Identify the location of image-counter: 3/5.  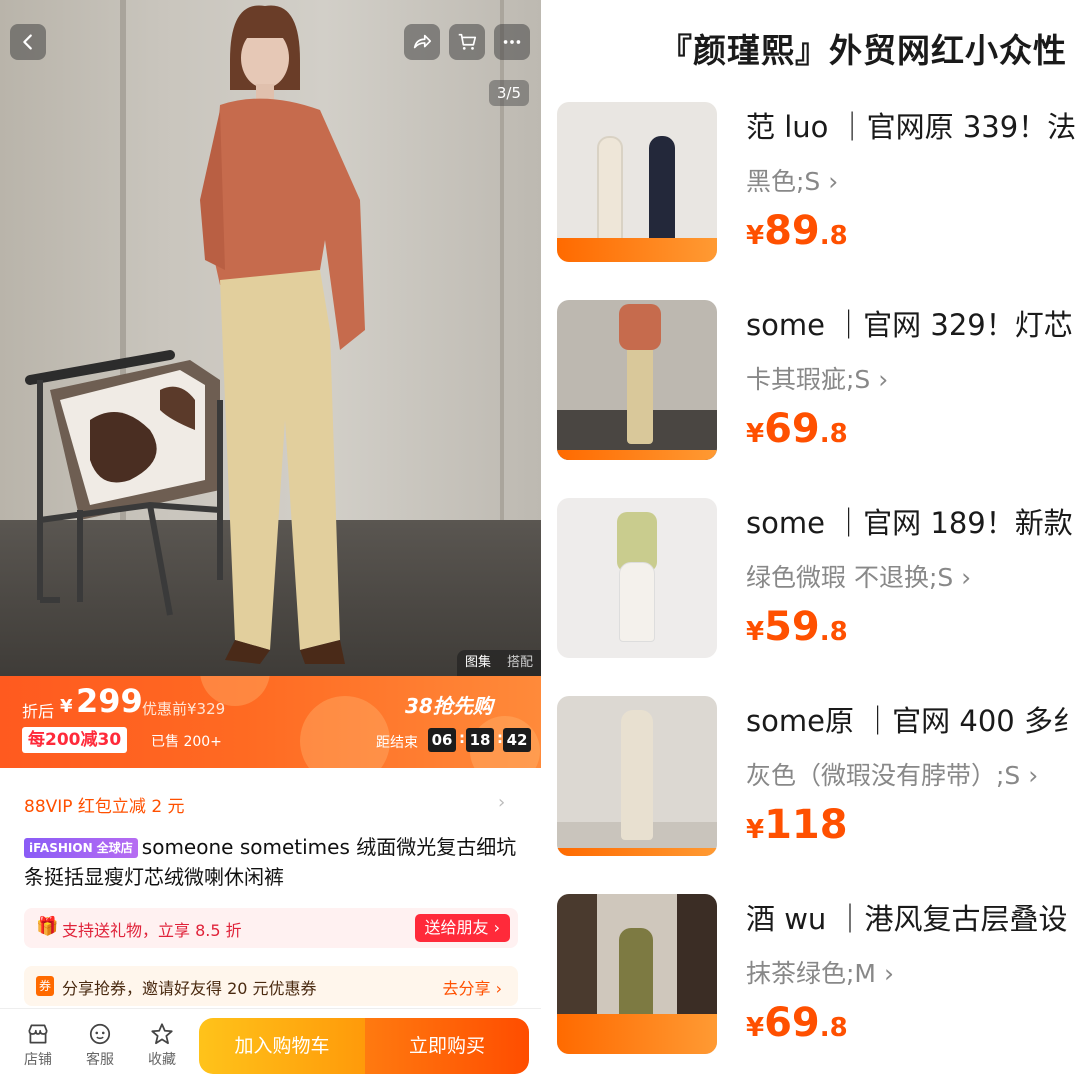
(508, 93).